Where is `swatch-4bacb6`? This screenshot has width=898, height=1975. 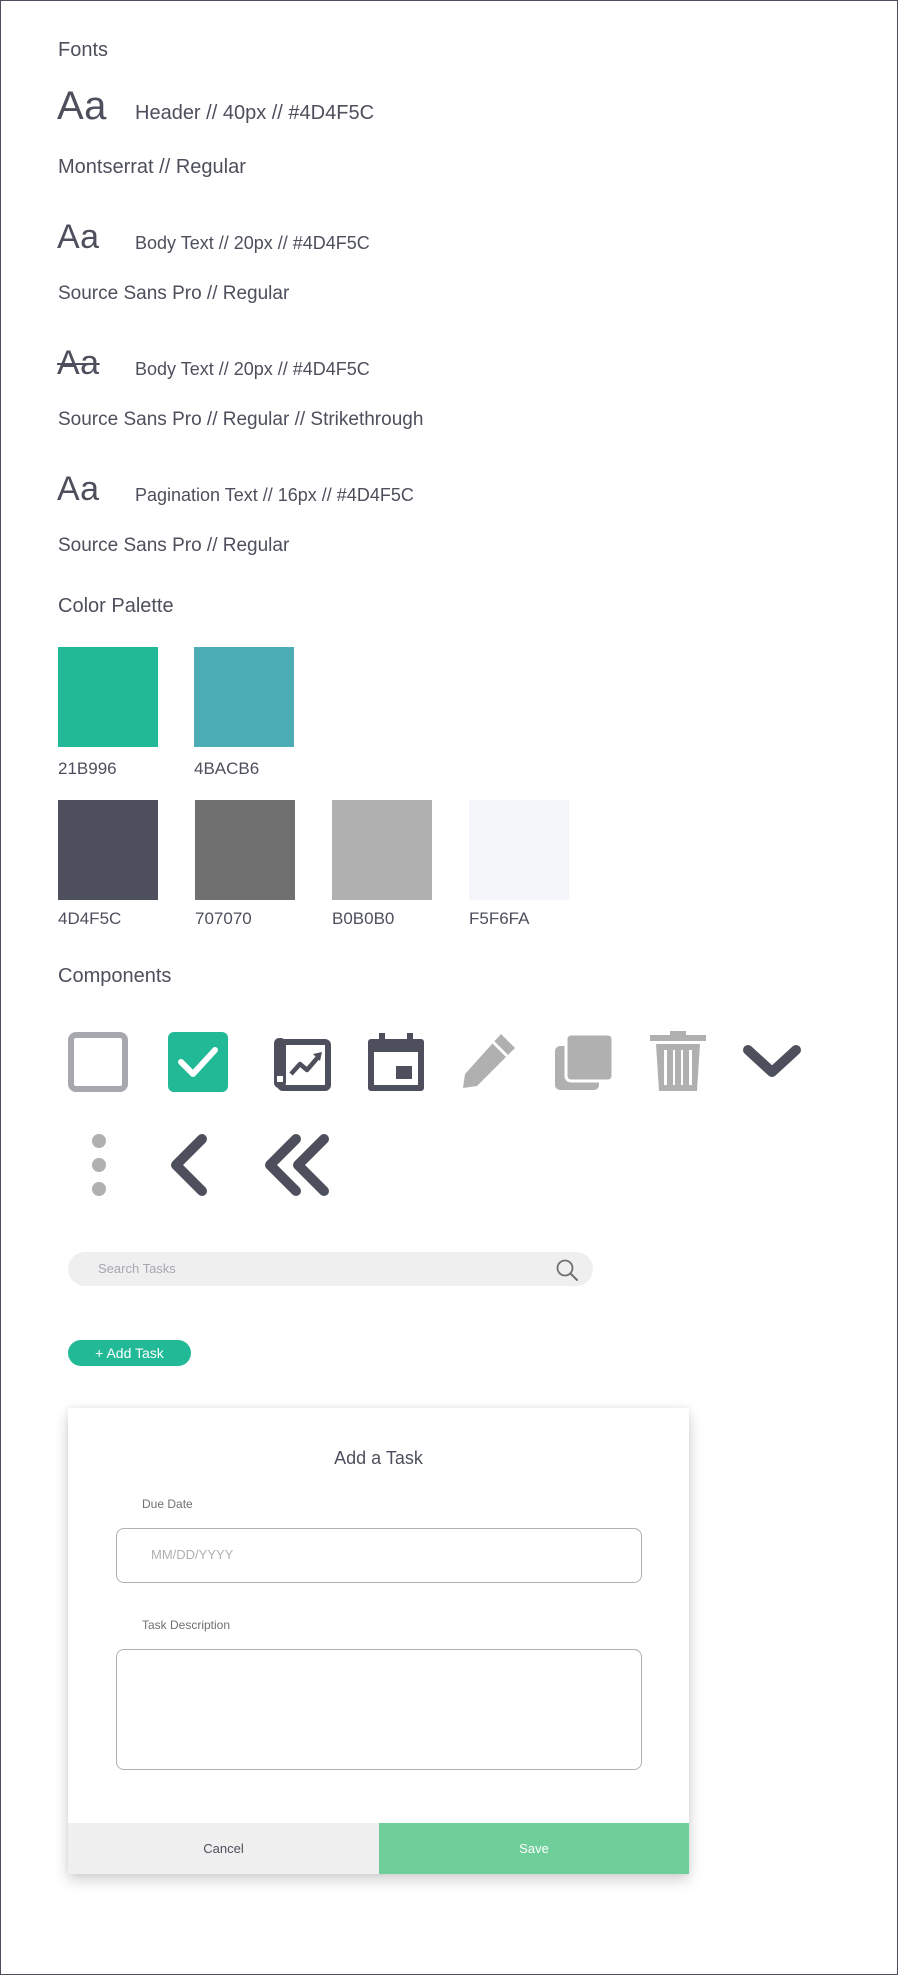
swatch-4bacb6 is located at coordinates (244, 697).